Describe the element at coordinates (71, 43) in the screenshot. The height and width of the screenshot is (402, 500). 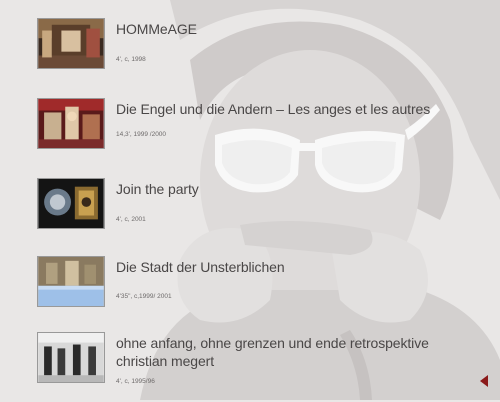
I see `hommeage-thumbnail-icon` at that location.